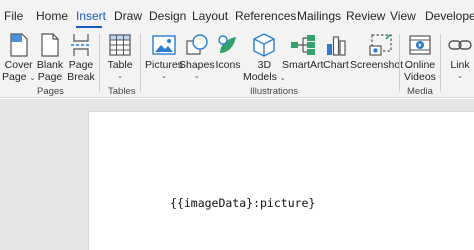 The image size is (474, 250). What do you see at coordinates (264, 65) in the screenshot?
I see `3d-models-label-1: 3D` at bounding box center [264, 65].